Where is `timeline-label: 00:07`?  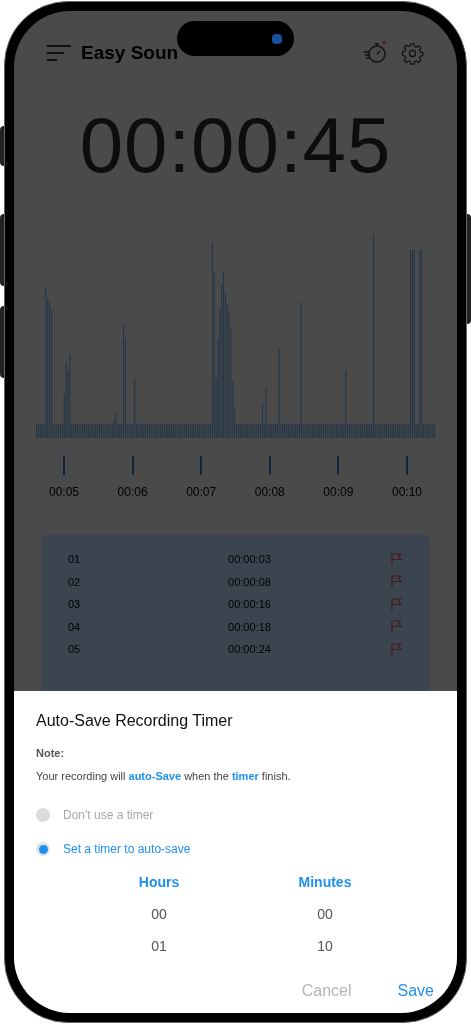 timeline-label: 00:07 is located at coordinates (201, 492).